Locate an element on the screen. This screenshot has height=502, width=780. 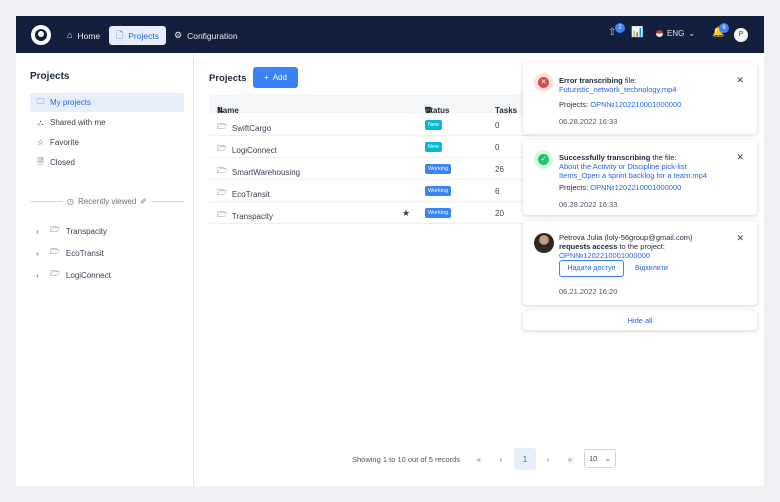
recently-viewed-label: Recently viewed is located at coordinates (107, 201).